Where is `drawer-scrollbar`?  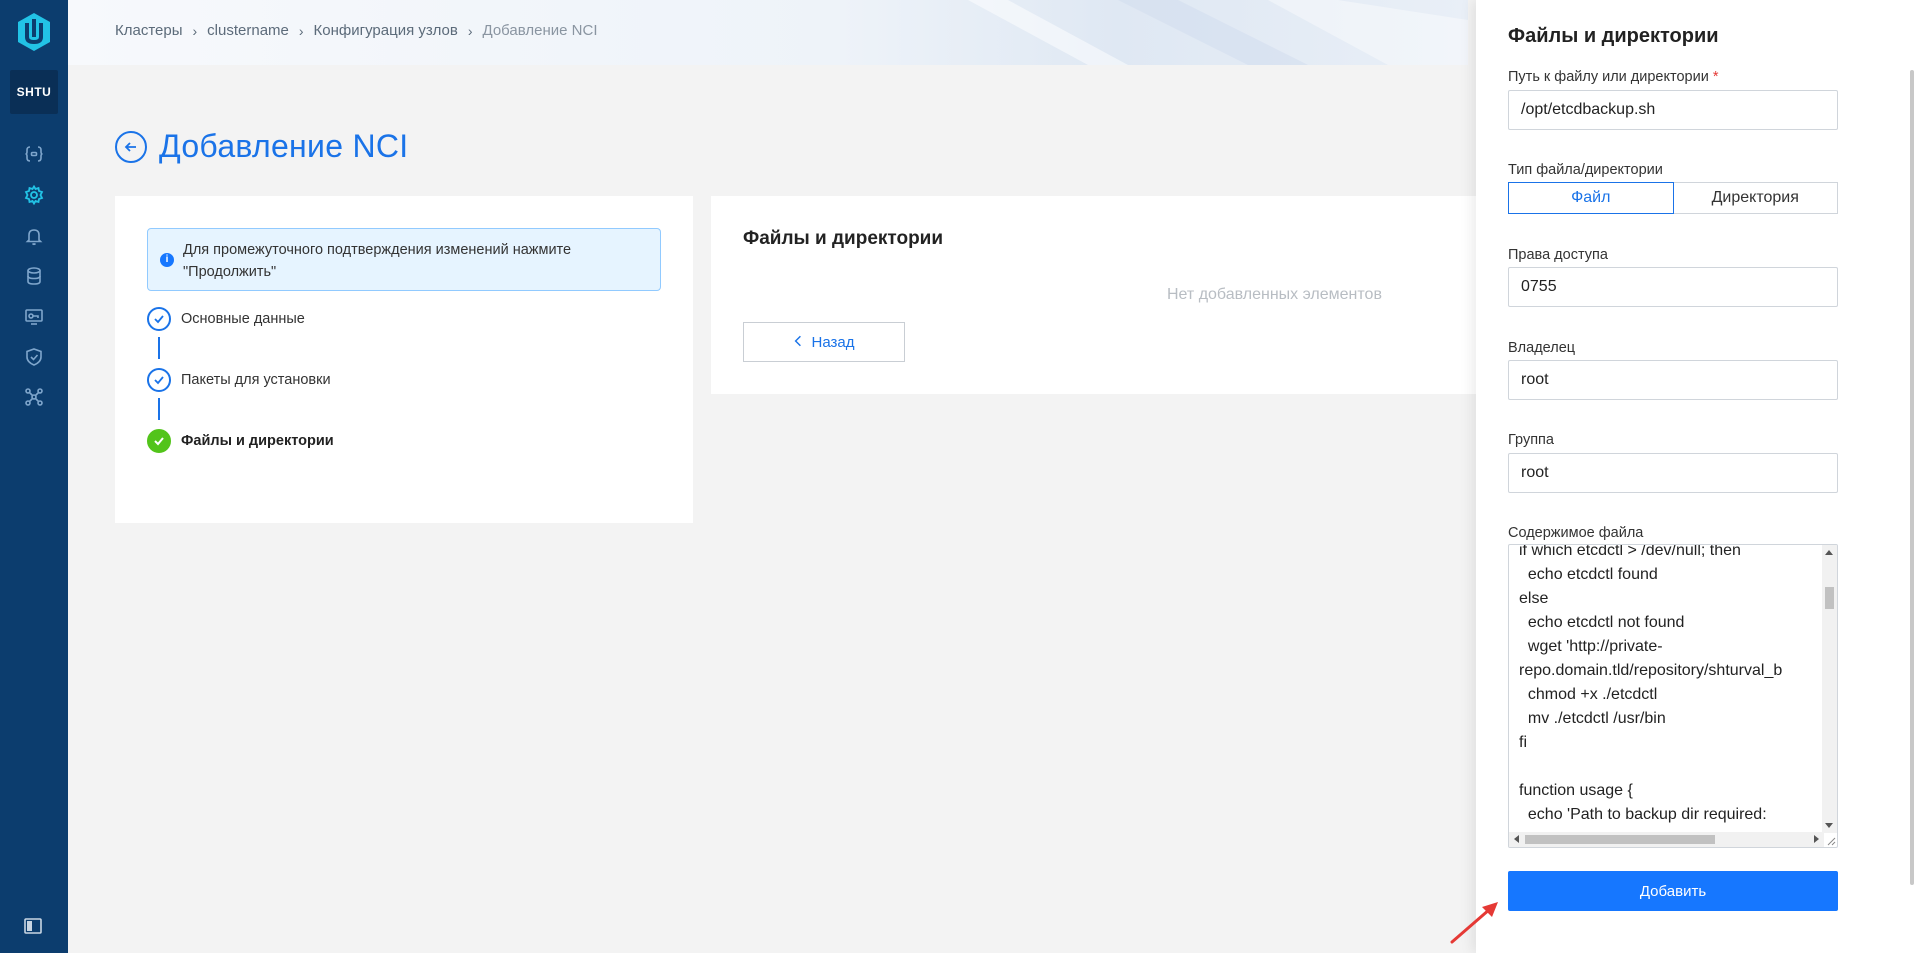
drawer-scrollbar is located at coordinates (1912, 477).